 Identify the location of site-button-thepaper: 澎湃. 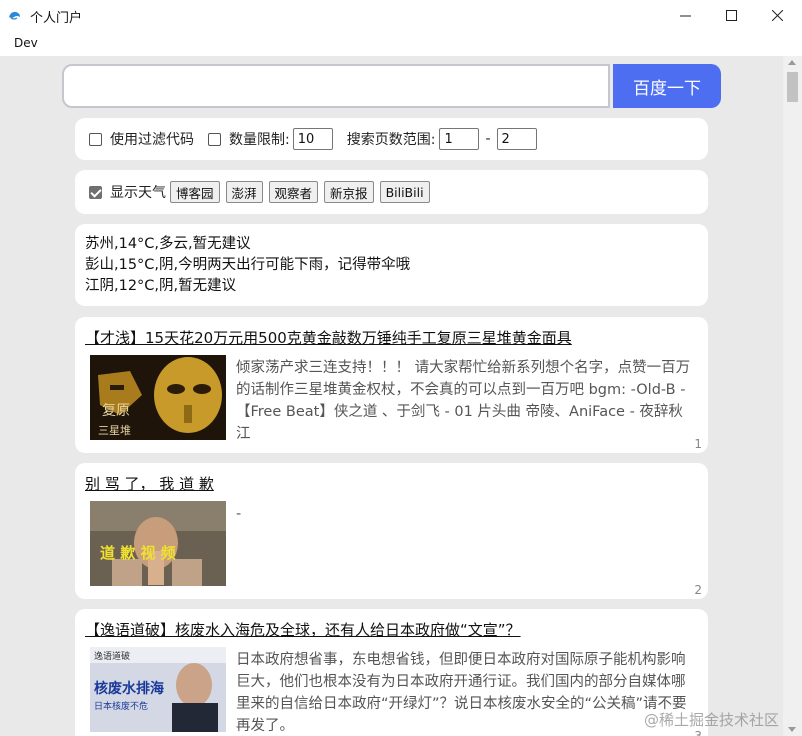
(244, 192).